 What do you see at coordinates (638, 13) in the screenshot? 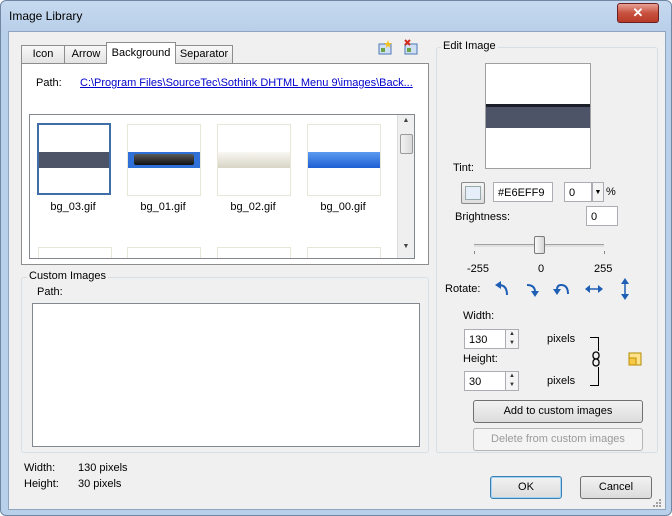
I see `close-button: ✕` at bounding box center [638, 13].